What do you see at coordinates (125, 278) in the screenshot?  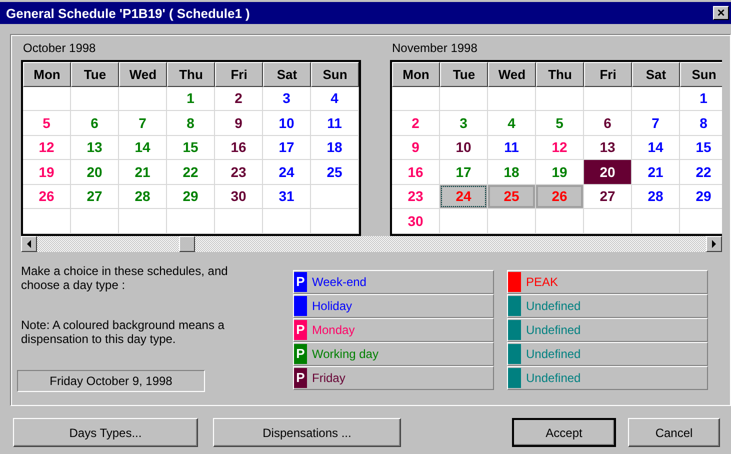 I see `instruction-text: Make a choice in these schedules, and choose a day type :` at bounding box center [125, 278].